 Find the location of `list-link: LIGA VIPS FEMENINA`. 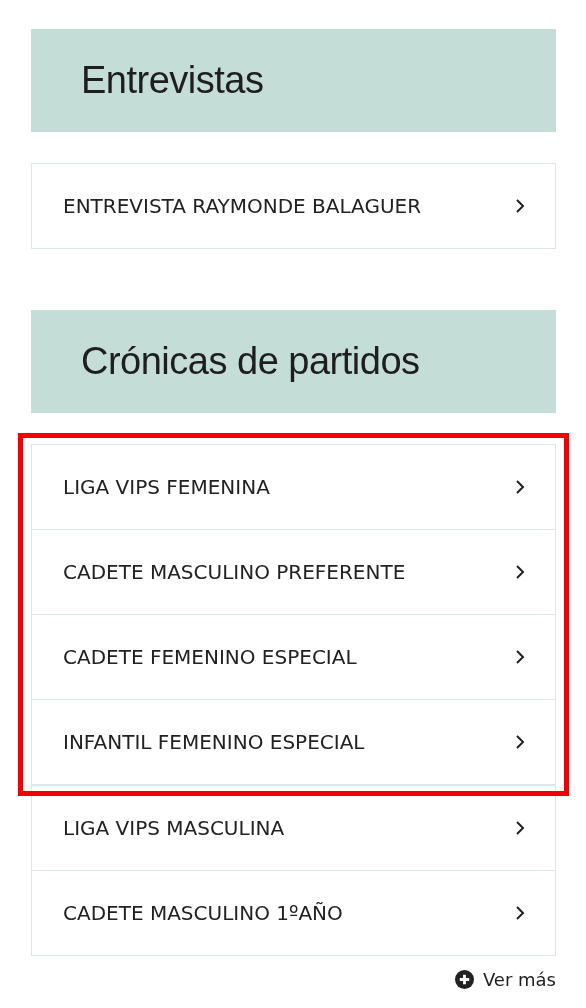

list-link: LIGA VIPS FEMENINA is located at coordinates (293, 487).